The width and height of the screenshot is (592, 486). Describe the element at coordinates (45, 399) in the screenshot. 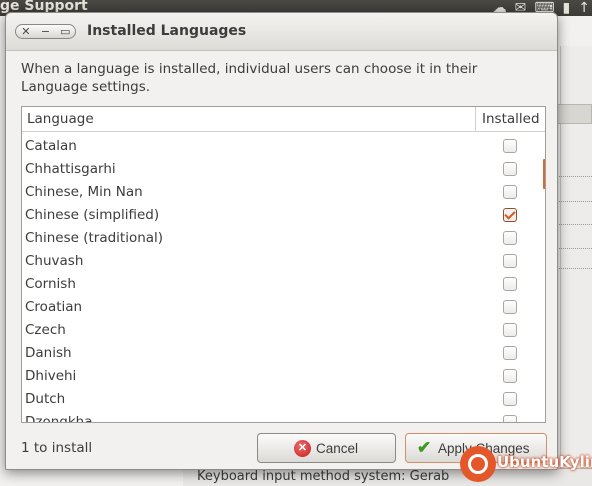

I see `language-name: Dutch` at that location.